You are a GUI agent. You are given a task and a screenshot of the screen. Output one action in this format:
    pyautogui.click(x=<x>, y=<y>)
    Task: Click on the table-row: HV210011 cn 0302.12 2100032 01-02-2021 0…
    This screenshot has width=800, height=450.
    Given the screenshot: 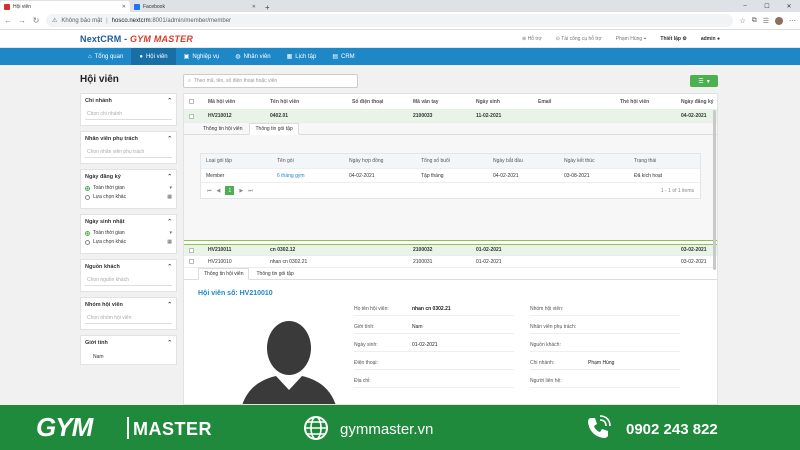 What is the action you would take?
    pyautogui.click(x=450, y=250)
    